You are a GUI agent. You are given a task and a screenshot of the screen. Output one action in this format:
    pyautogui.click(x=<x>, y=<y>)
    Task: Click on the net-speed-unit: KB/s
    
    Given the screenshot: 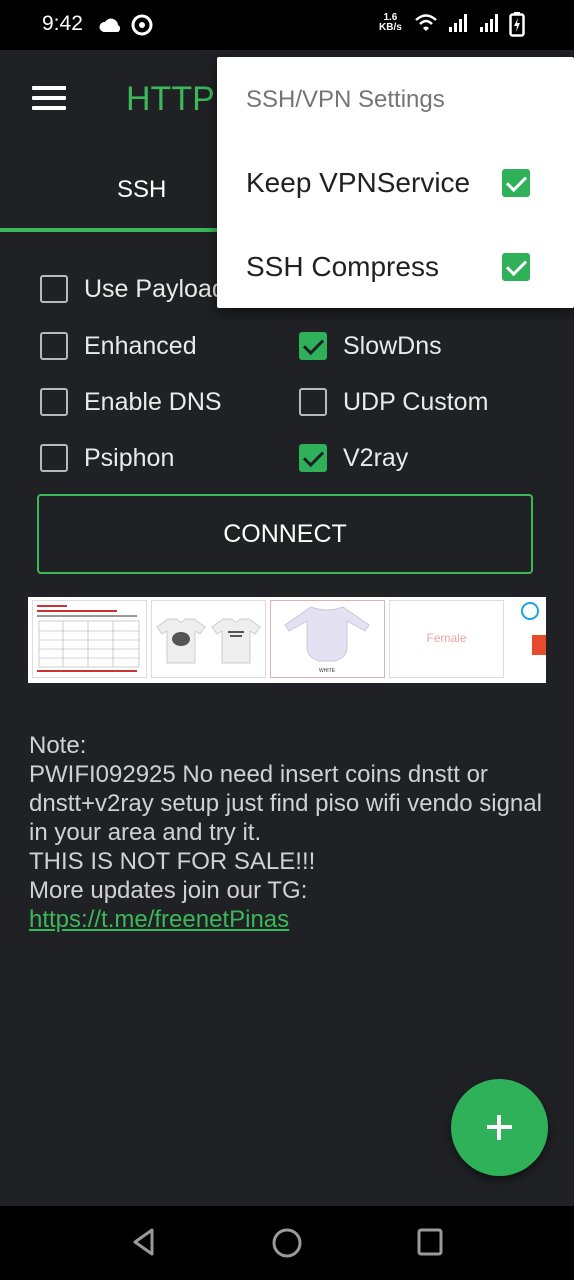 What is the action you would take?
    pyautogui.click(x=390, y=27)
    